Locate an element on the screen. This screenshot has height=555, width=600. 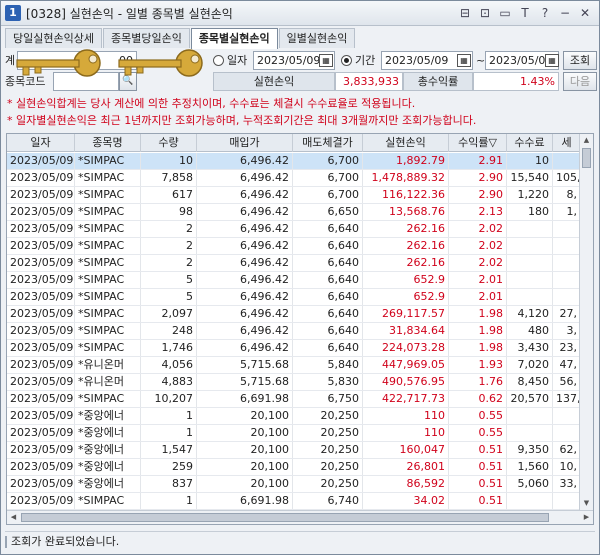
table-cell: 1,547 is located at coordinates (169, 450).